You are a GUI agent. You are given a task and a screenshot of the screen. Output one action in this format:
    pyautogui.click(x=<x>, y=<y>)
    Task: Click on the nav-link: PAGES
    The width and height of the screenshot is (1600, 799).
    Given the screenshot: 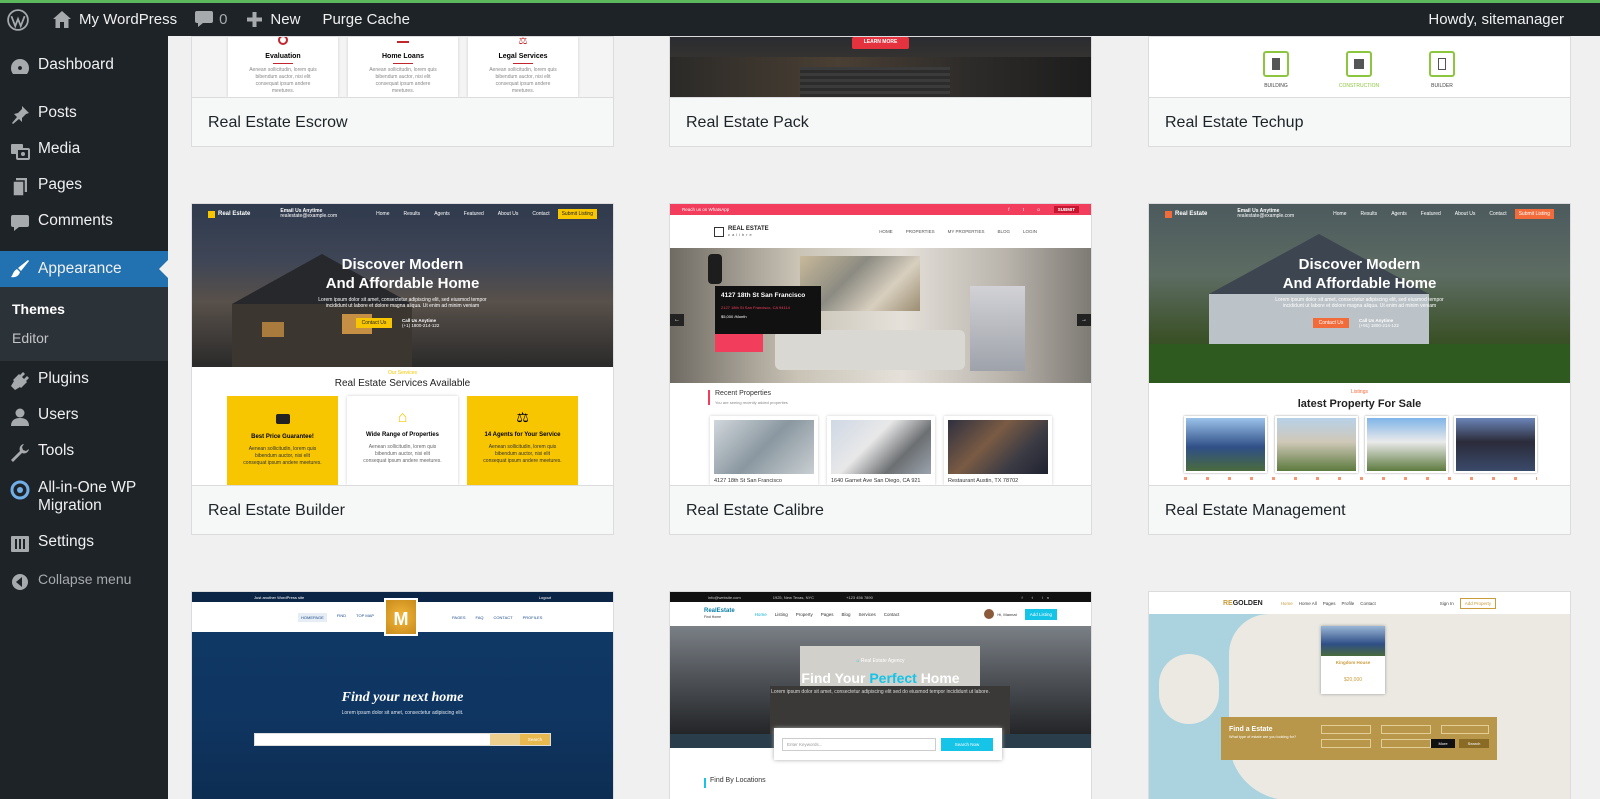 What is the action you would take?
    pyautogui.click(x=459, y=617)
    